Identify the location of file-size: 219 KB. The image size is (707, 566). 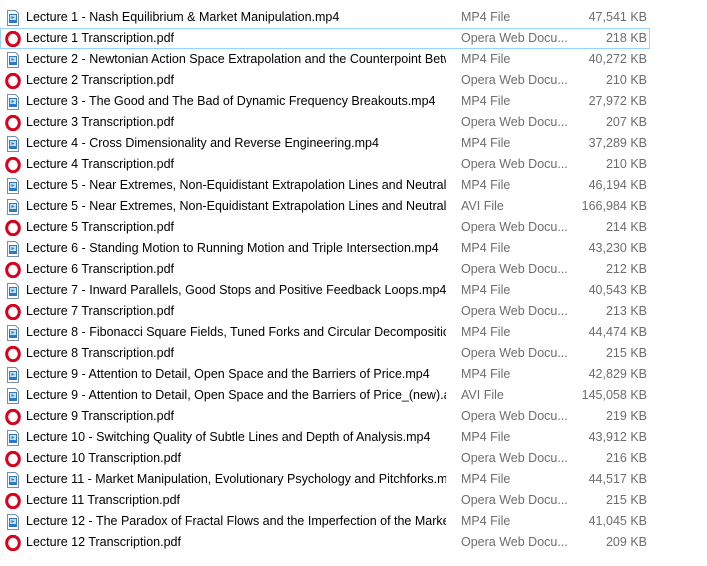
(626, 416).